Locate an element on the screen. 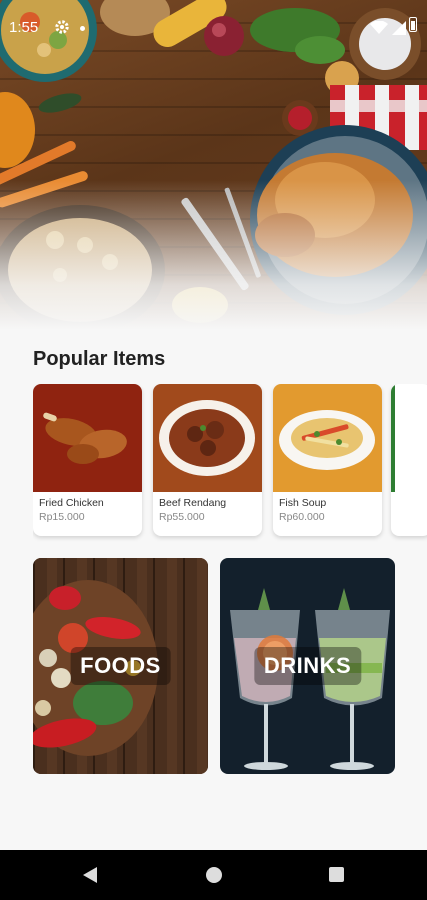 The image size is (427, 900). recents-icon is located at coordinates (336, 874).